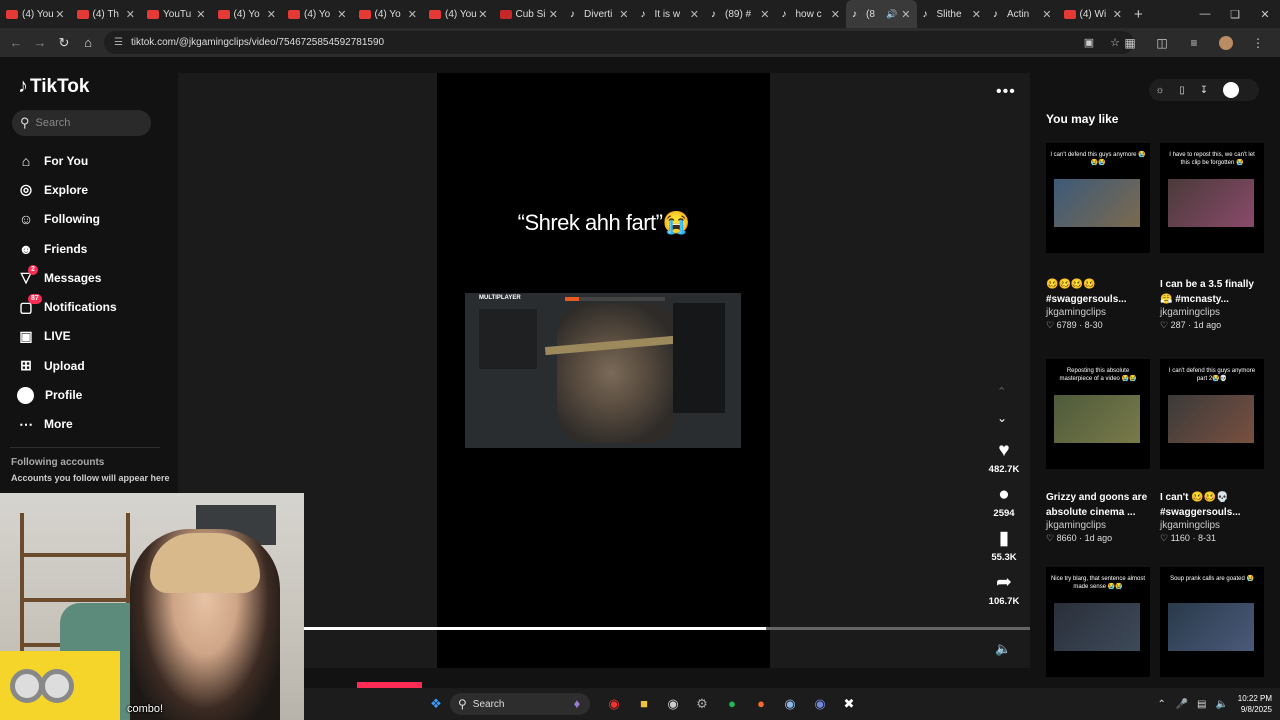 The width and height of the screenshot is (1280, 720). I want to click on browser-menu-icon: ⋮, so click(1258, 43).